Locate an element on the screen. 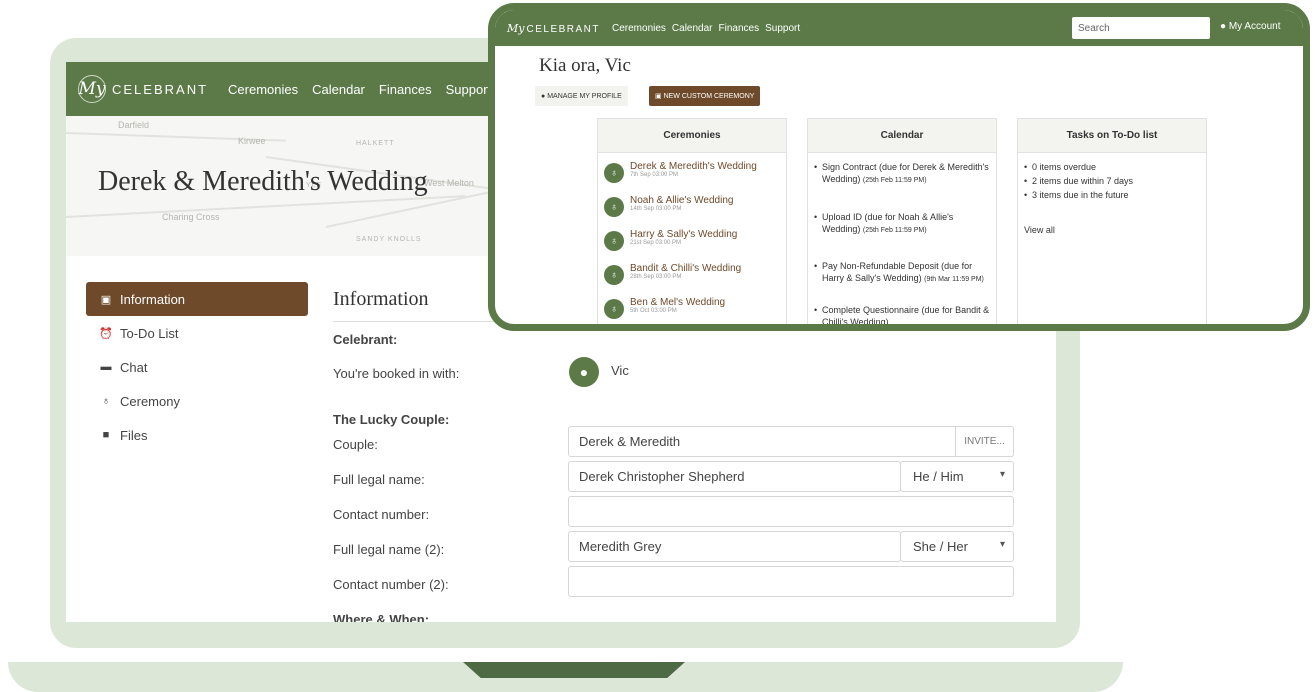 The image size is (1315, 692). contact-number-2-field is located at coordinates (791, 581).